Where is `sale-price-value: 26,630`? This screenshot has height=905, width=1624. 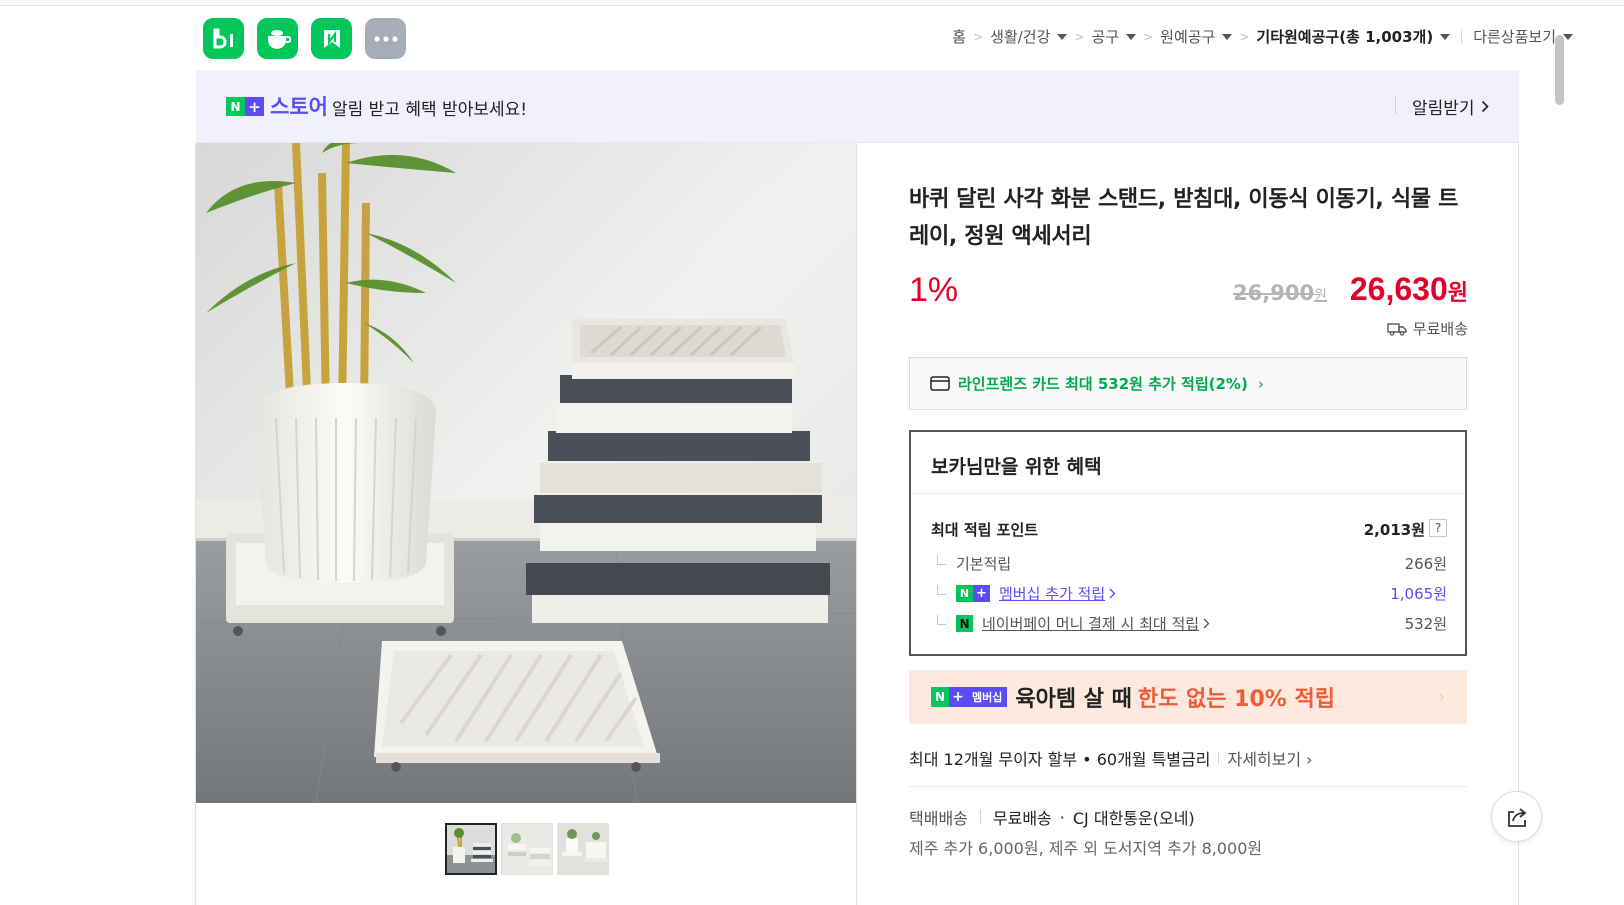
sale-price-value: 26,630 is located at coordinates (1398, 289).